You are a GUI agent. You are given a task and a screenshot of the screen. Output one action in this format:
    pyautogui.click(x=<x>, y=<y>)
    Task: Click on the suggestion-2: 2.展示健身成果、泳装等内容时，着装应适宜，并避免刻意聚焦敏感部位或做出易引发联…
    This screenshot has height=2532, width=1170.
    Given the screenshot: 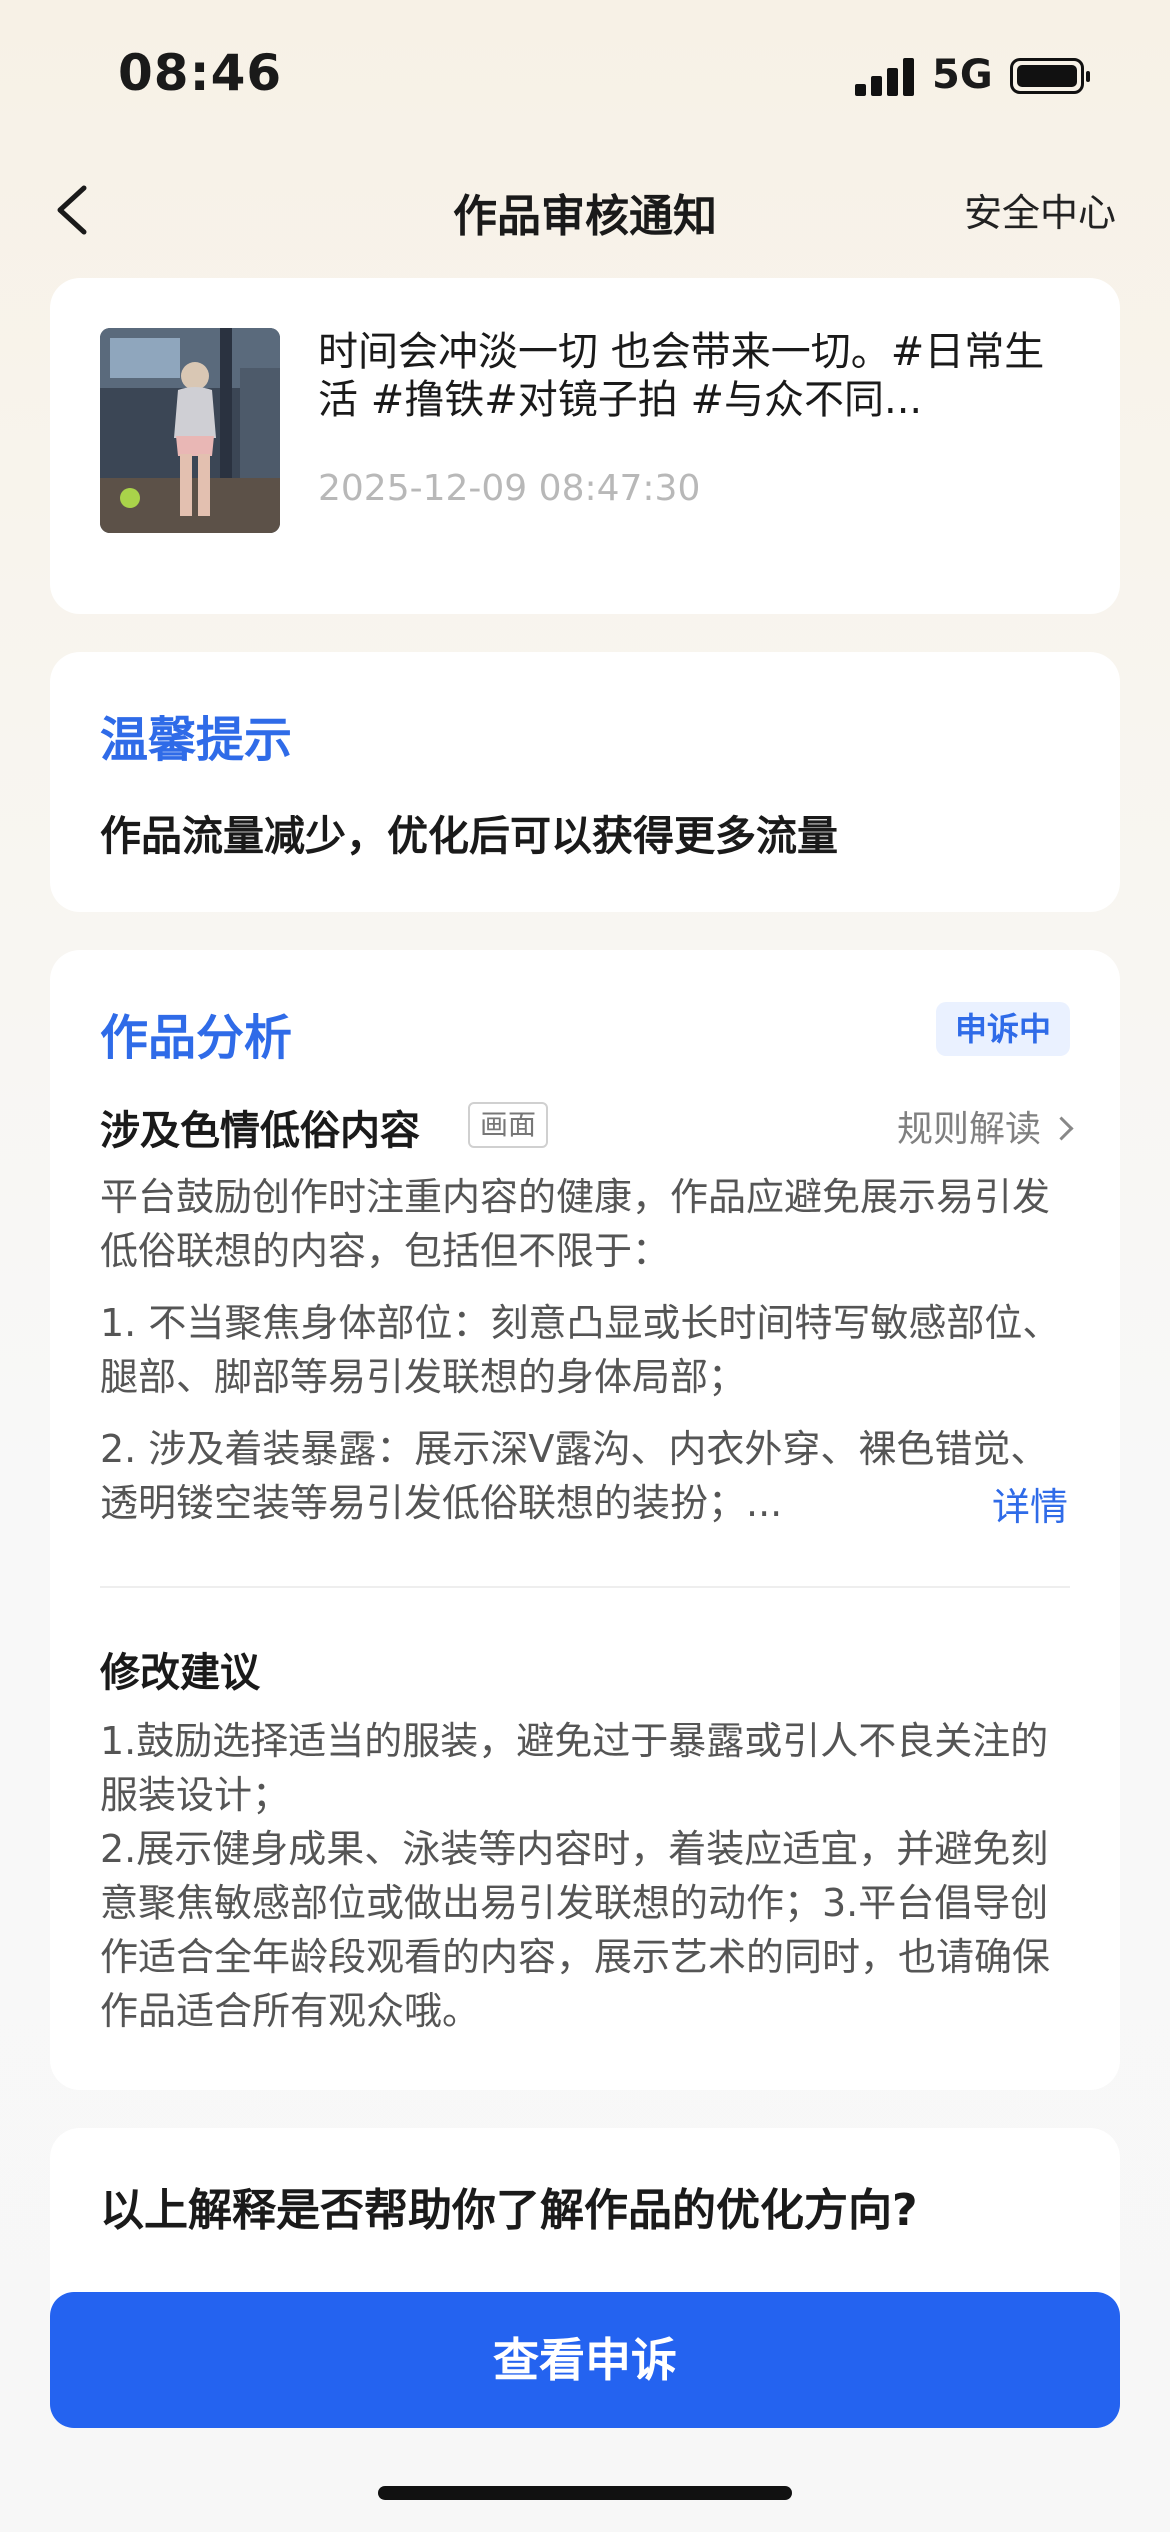 What is the action you would take?
    pyautogui.click(x=575, y=1930)
    